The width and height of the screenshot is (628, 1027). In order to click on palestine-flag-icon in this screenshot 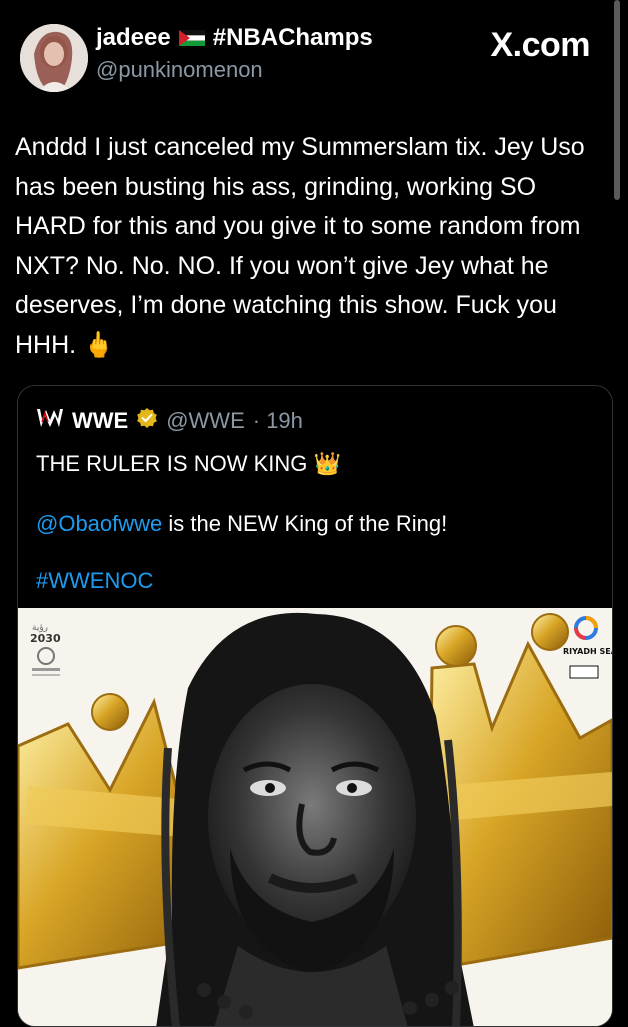, I will do `click(191, 38)`.